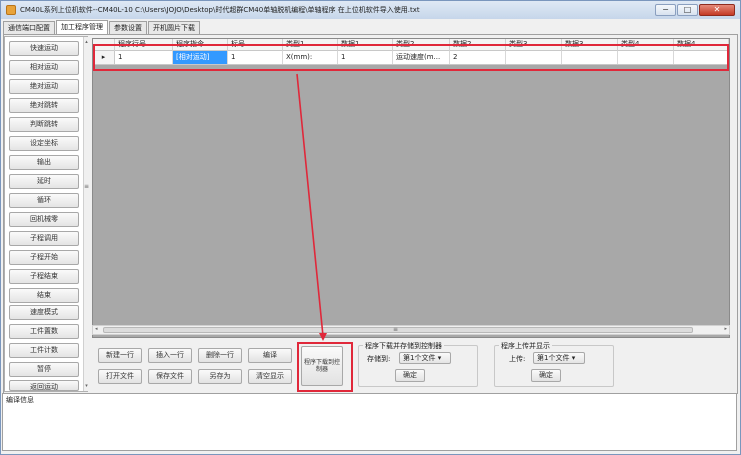 This screenshot has height=455, width=741. I want to click on open-file-button: 打开文件, so click(120, 376).